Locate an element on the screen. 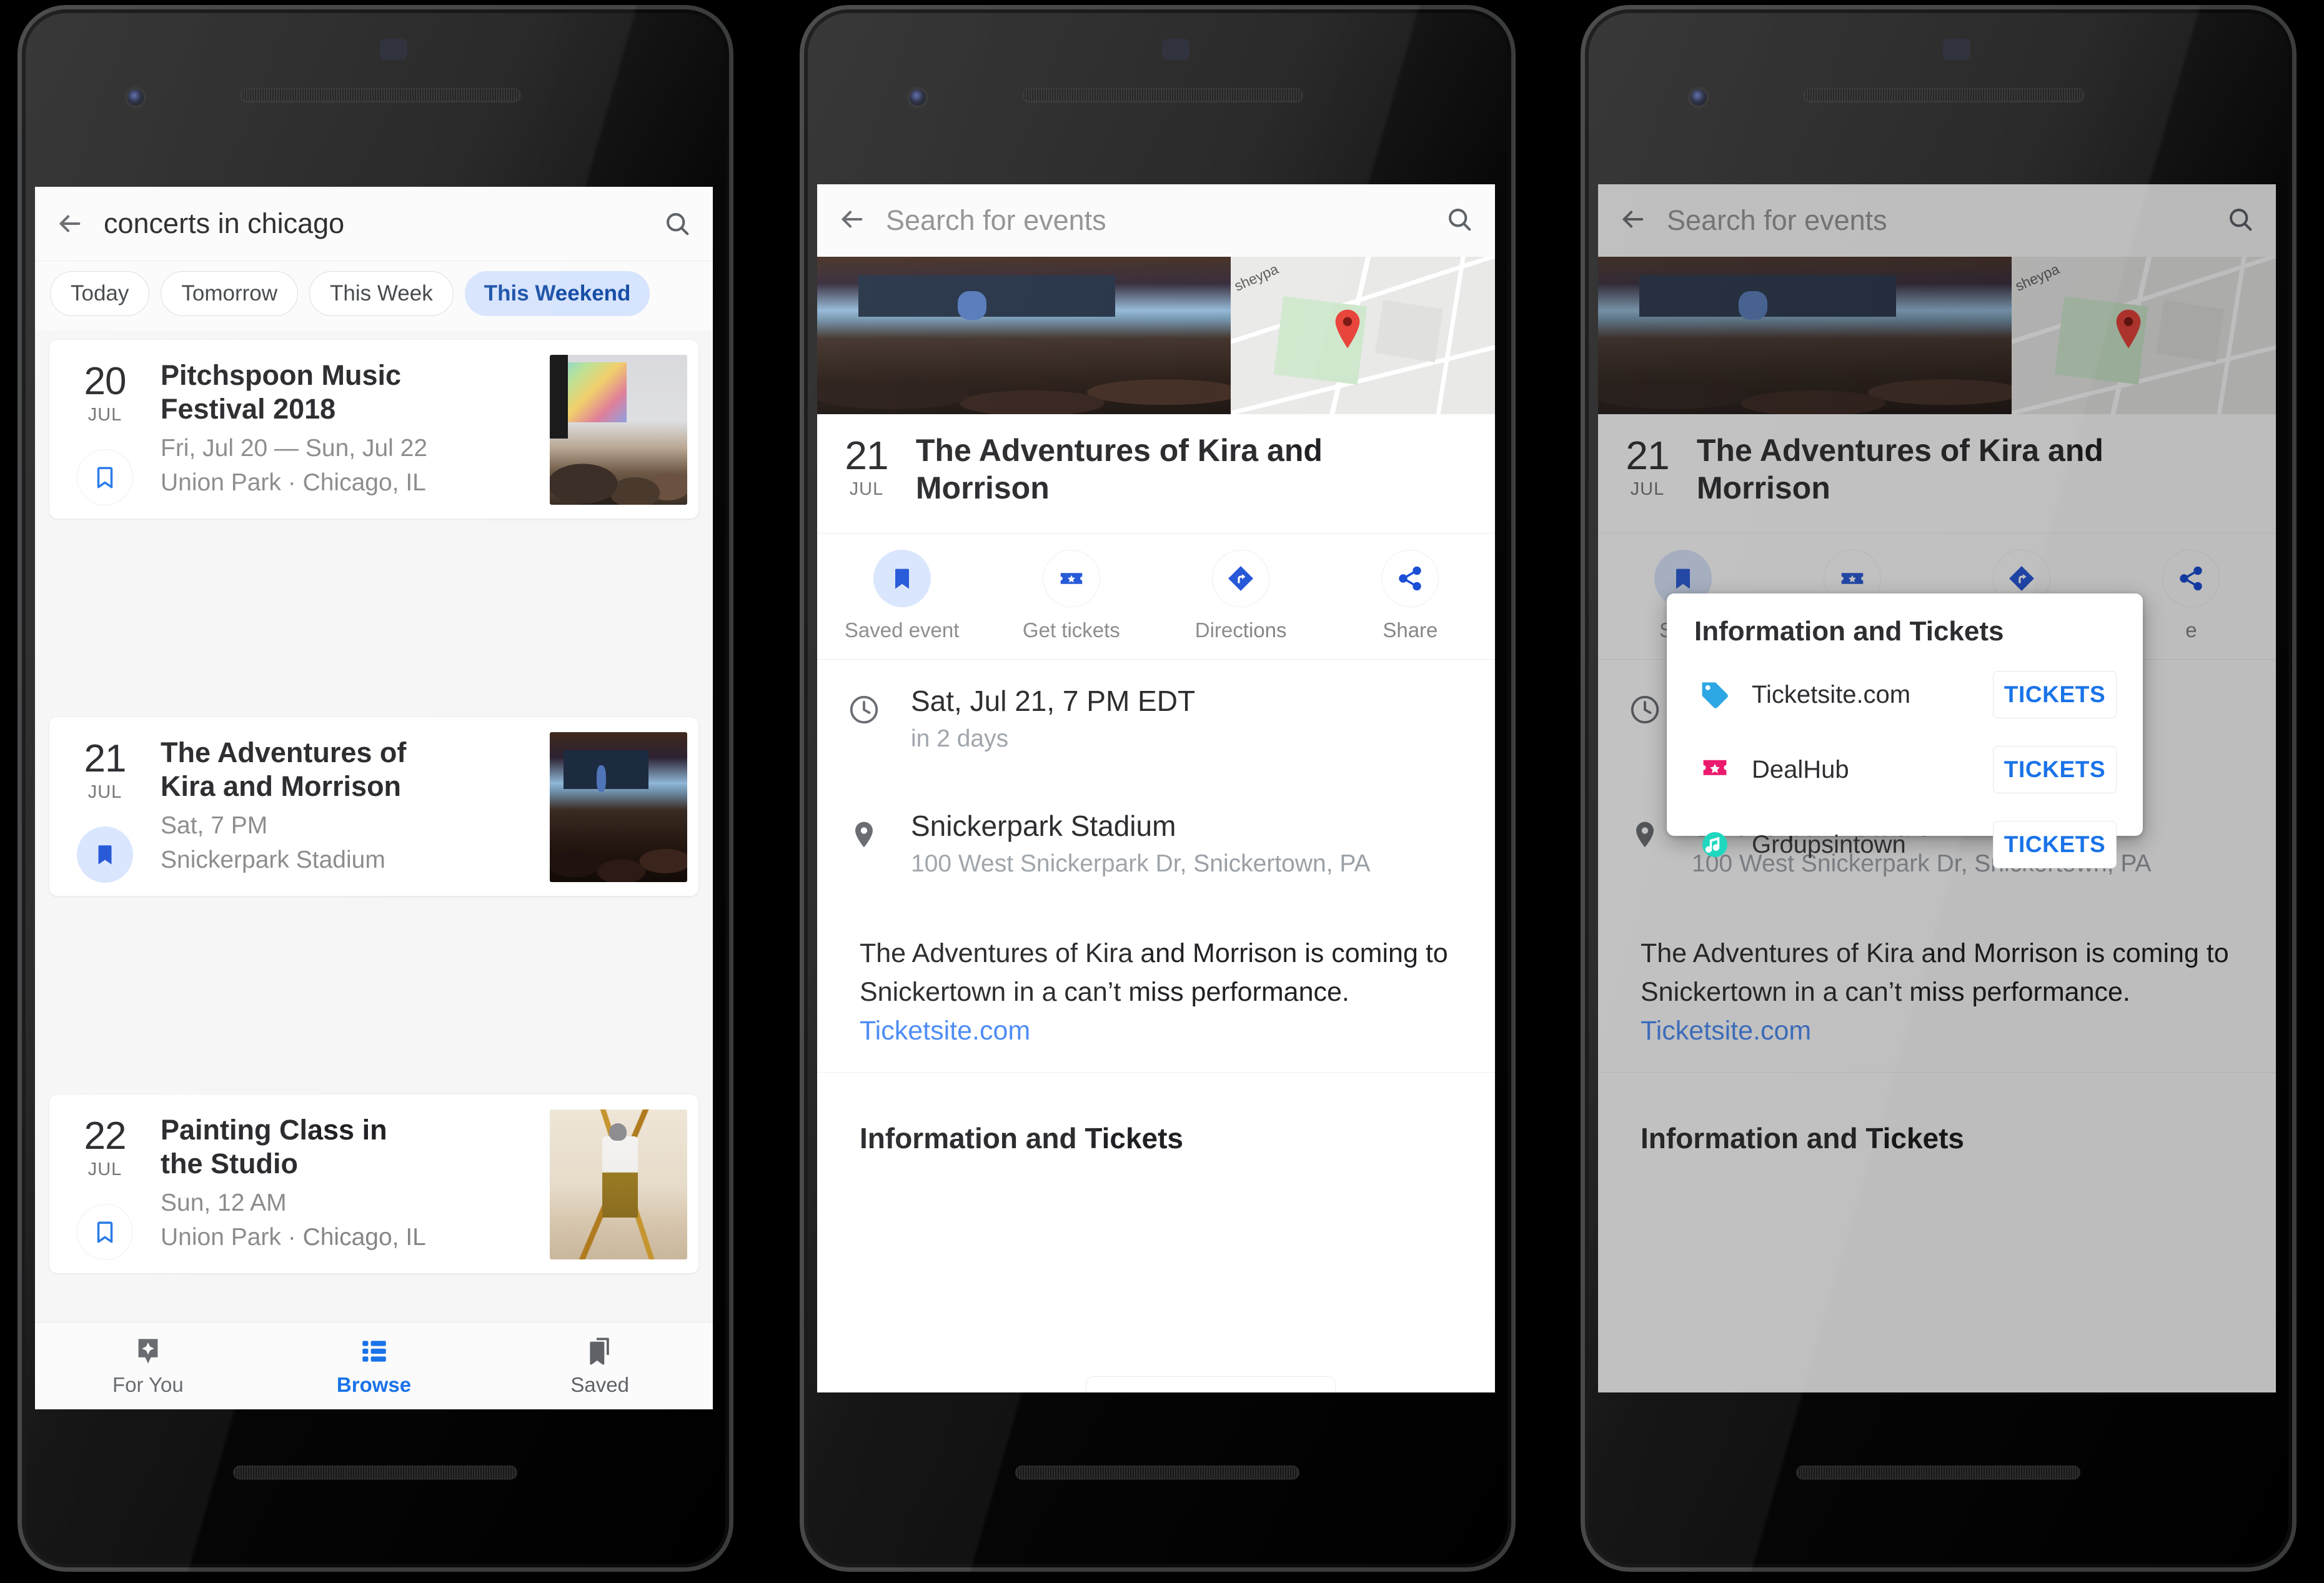 This screenshot has height=1583, width=2324. event-when: Fri, Jul 20 — Sun, Jul 22 is located at coordinates (294, 449).